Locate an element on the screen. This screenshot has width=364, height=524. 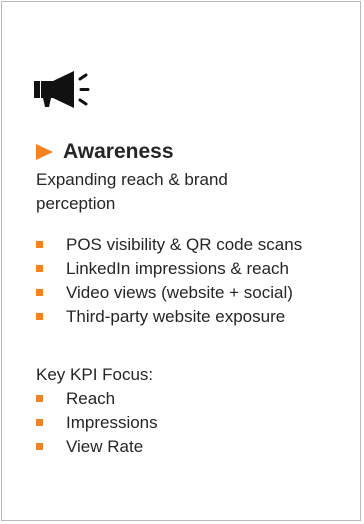
list-item: Video views (website + social) is located at coordinates (169, 293).